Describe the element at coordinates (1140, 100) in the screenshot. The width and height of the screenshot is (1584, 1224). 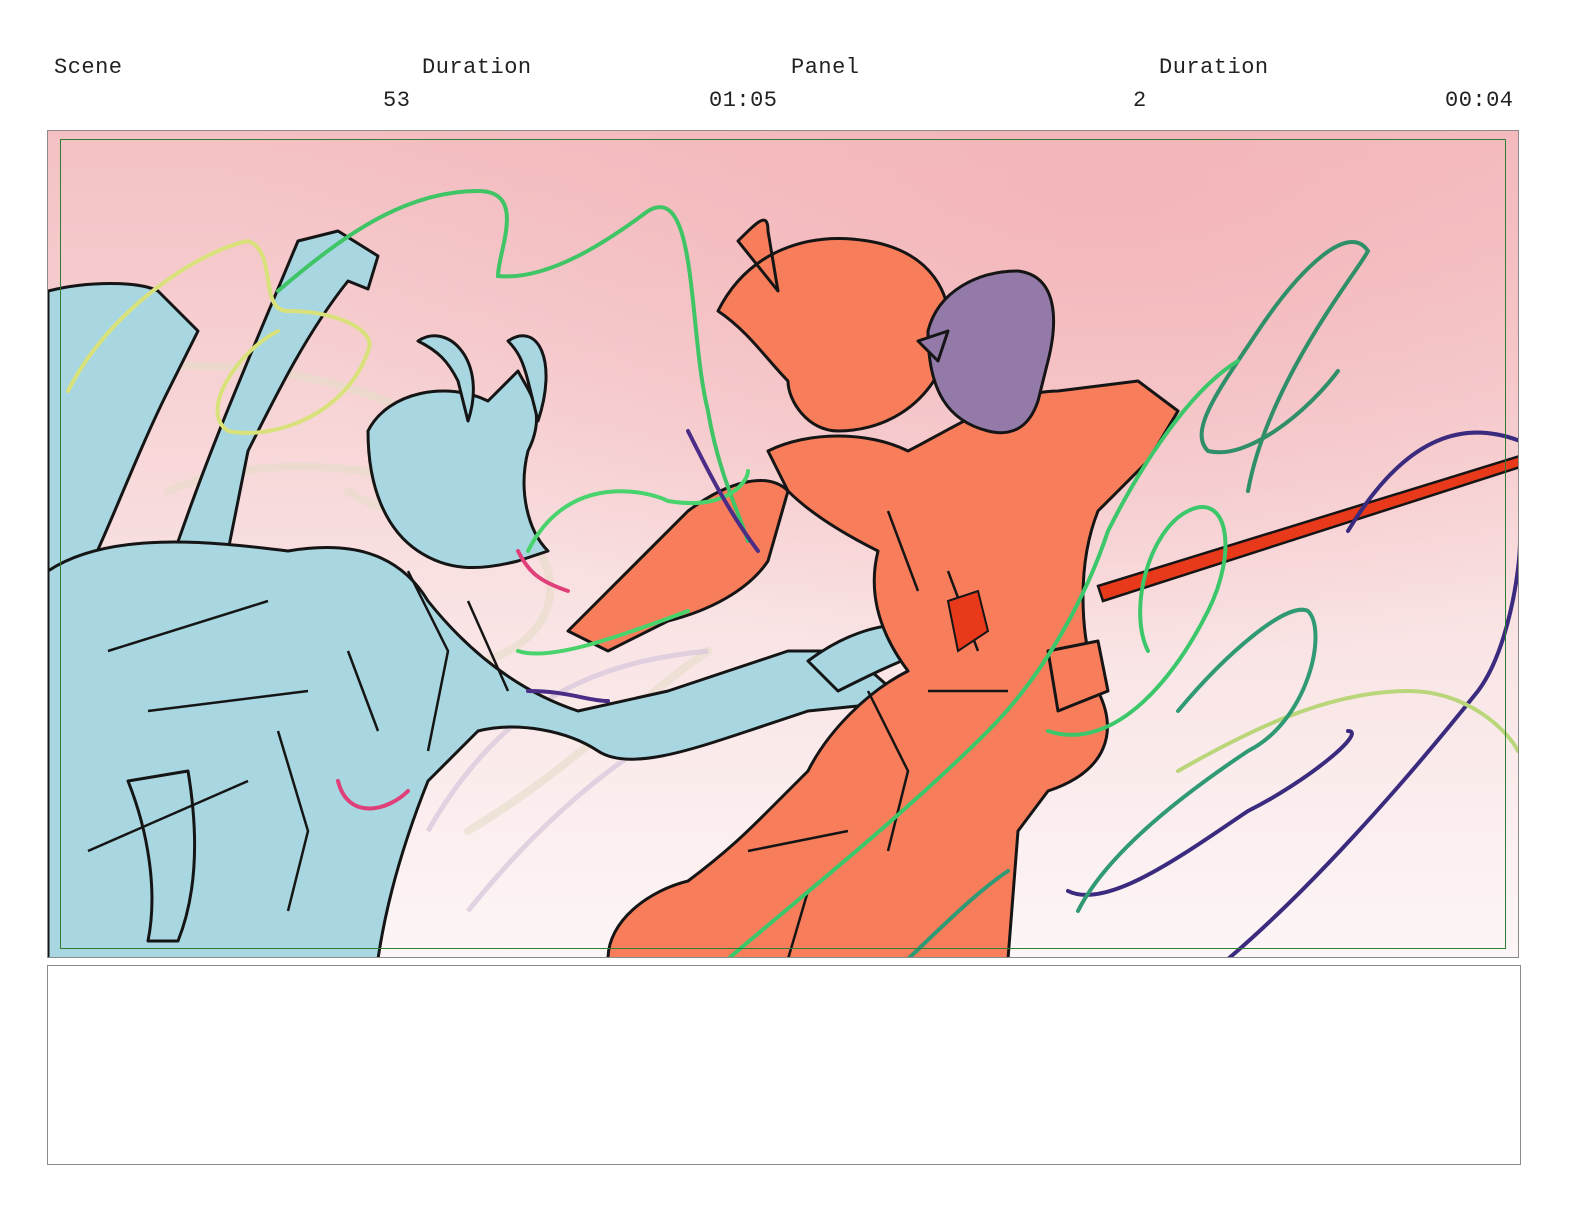
I see `panel-number: 2` at that location.